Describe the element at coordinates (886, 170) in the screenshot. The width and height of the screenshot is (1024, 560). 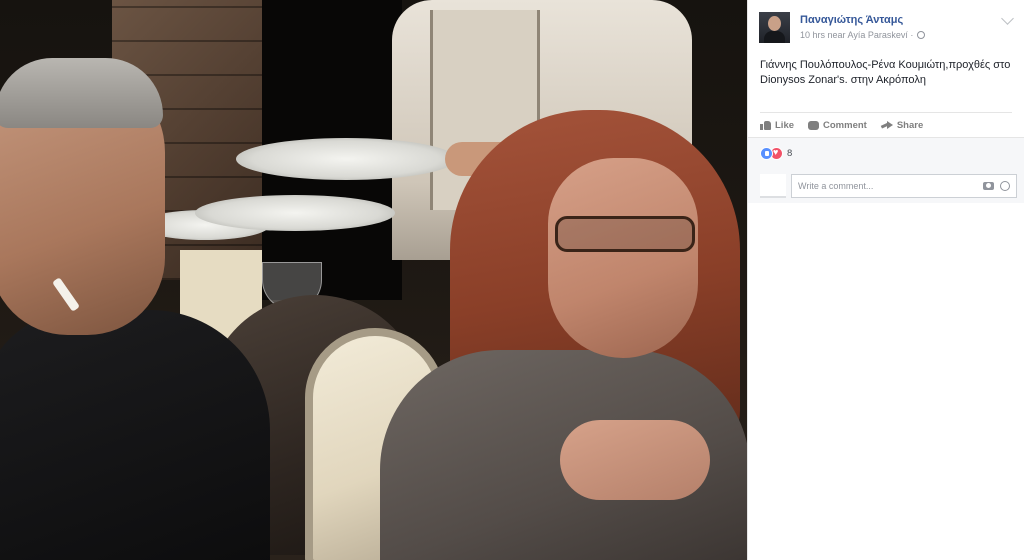
I see `feedback-section: 8` at that location.